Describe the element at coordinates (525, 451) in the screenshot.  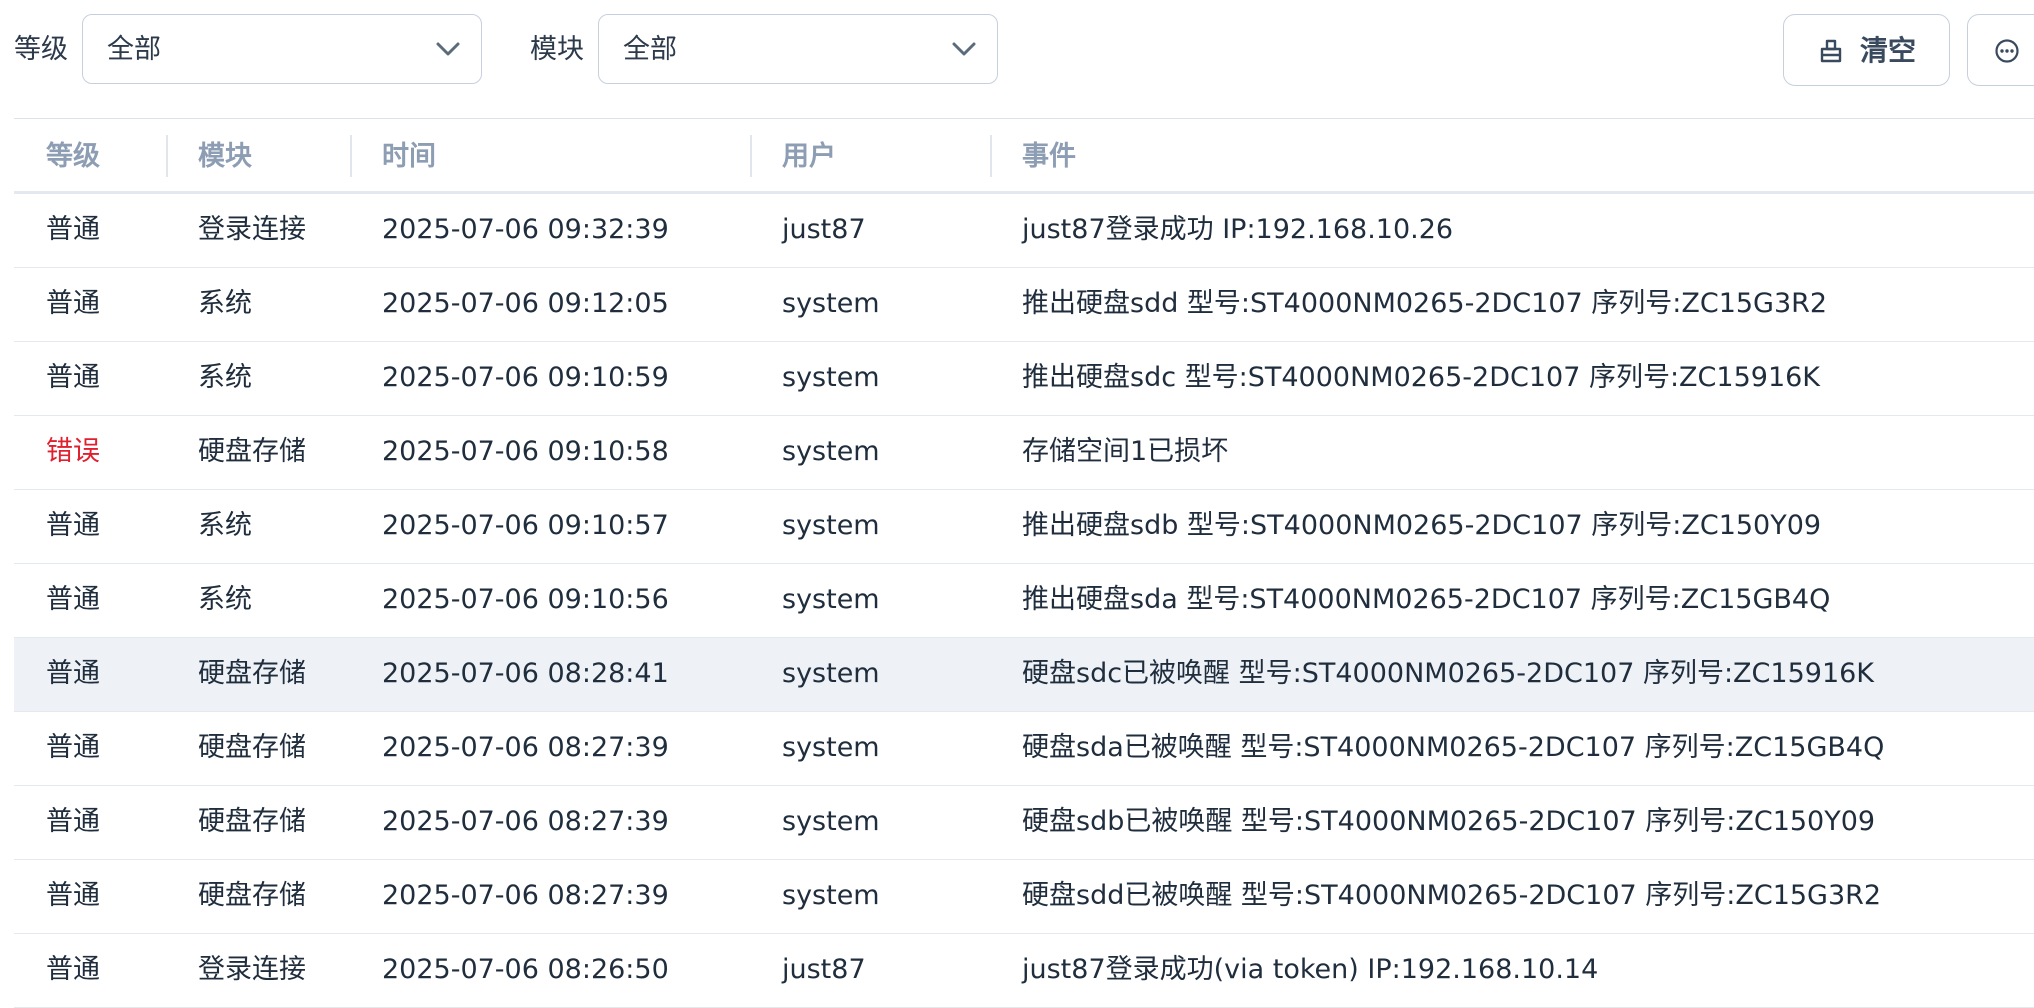
I see `row-time: 2025-07-06 09:10:58` at that location.